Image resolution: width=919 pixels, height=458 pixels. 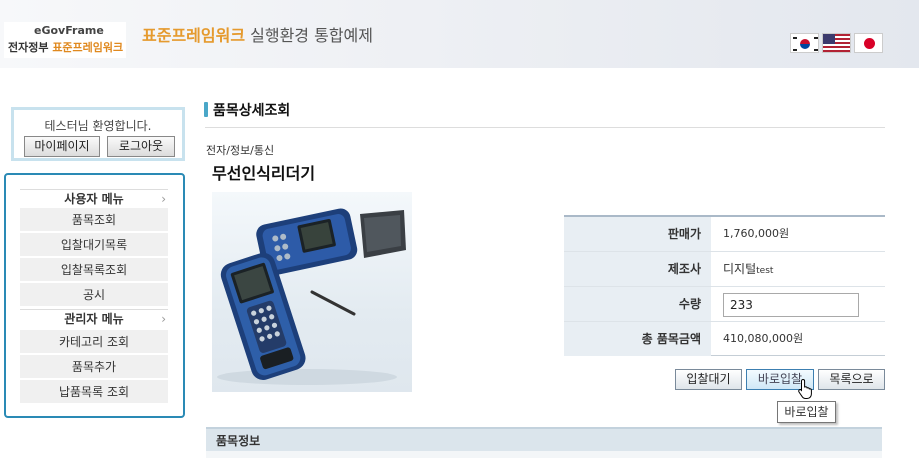 What do you see at coordinates (94, 245) in the screenshot?
I see `sidebar-item-bid-wait-list: 입찰대기목록` at bounding box center [94, 245].